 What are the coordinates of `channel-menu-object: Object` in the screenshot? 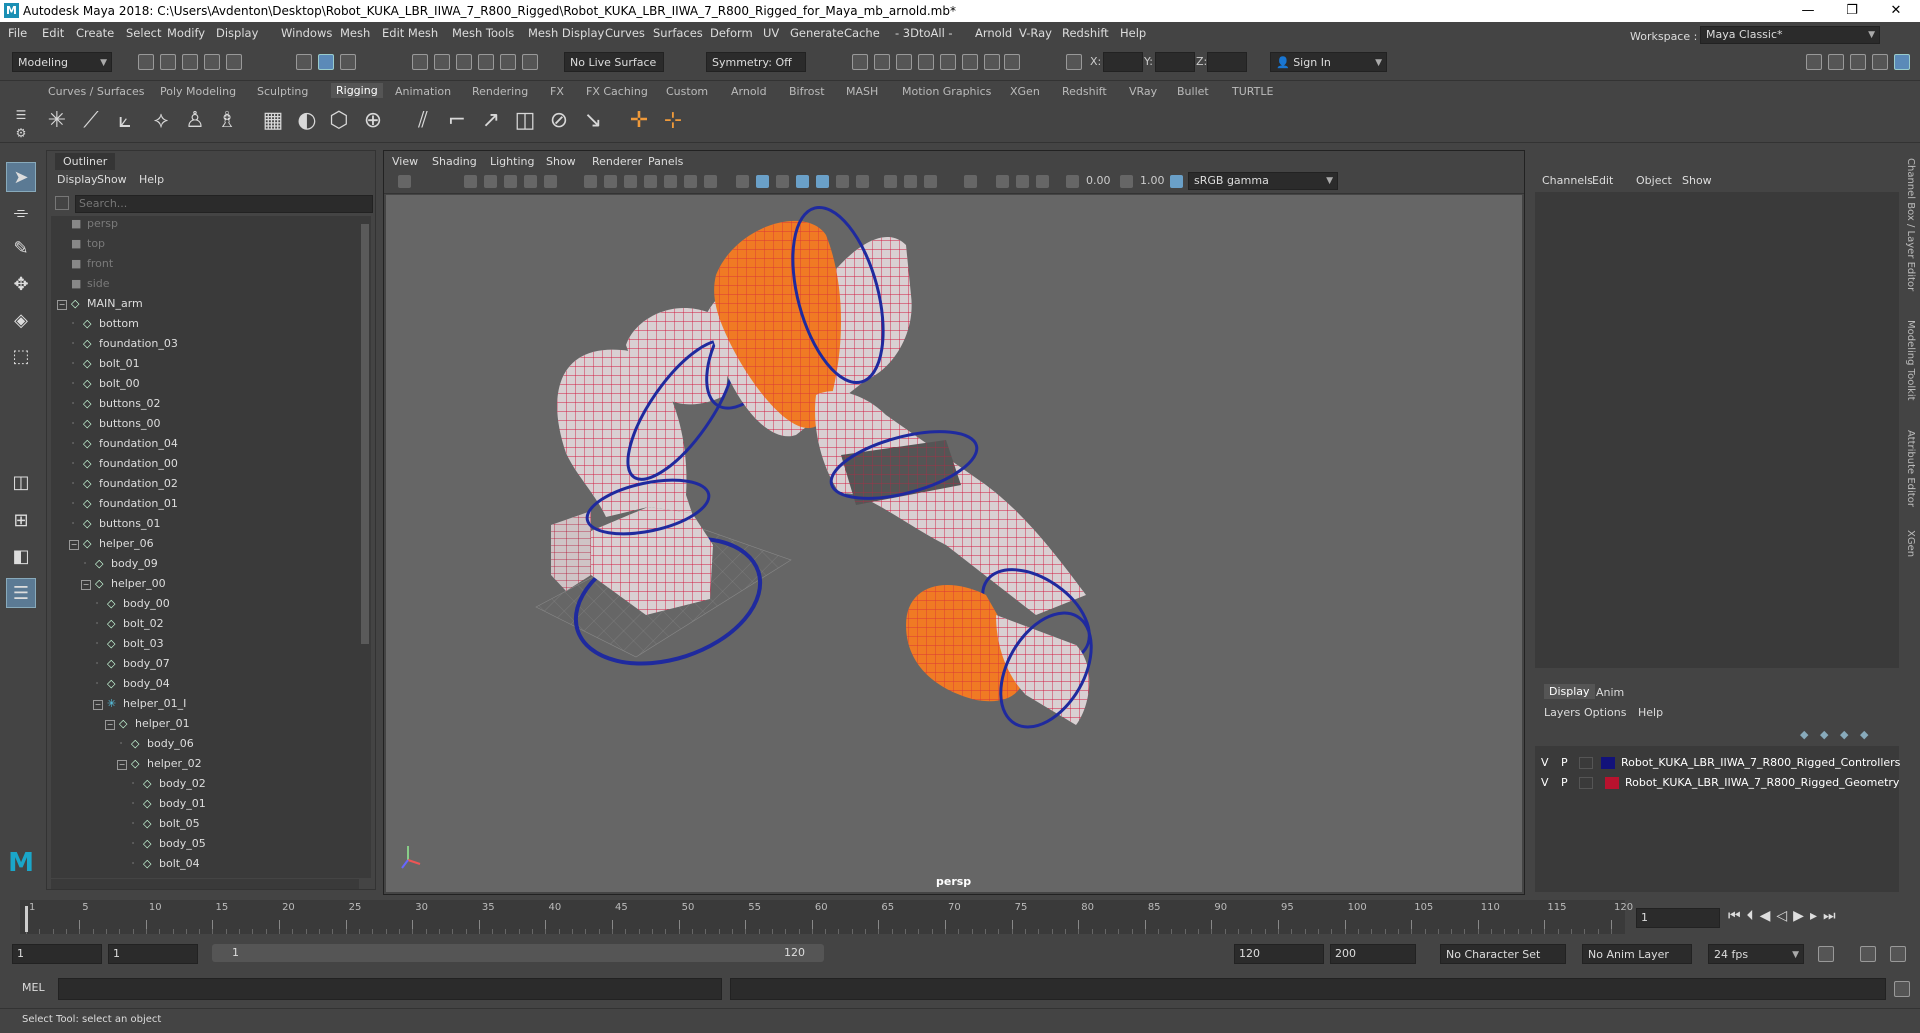 It's located at (1654, 180).